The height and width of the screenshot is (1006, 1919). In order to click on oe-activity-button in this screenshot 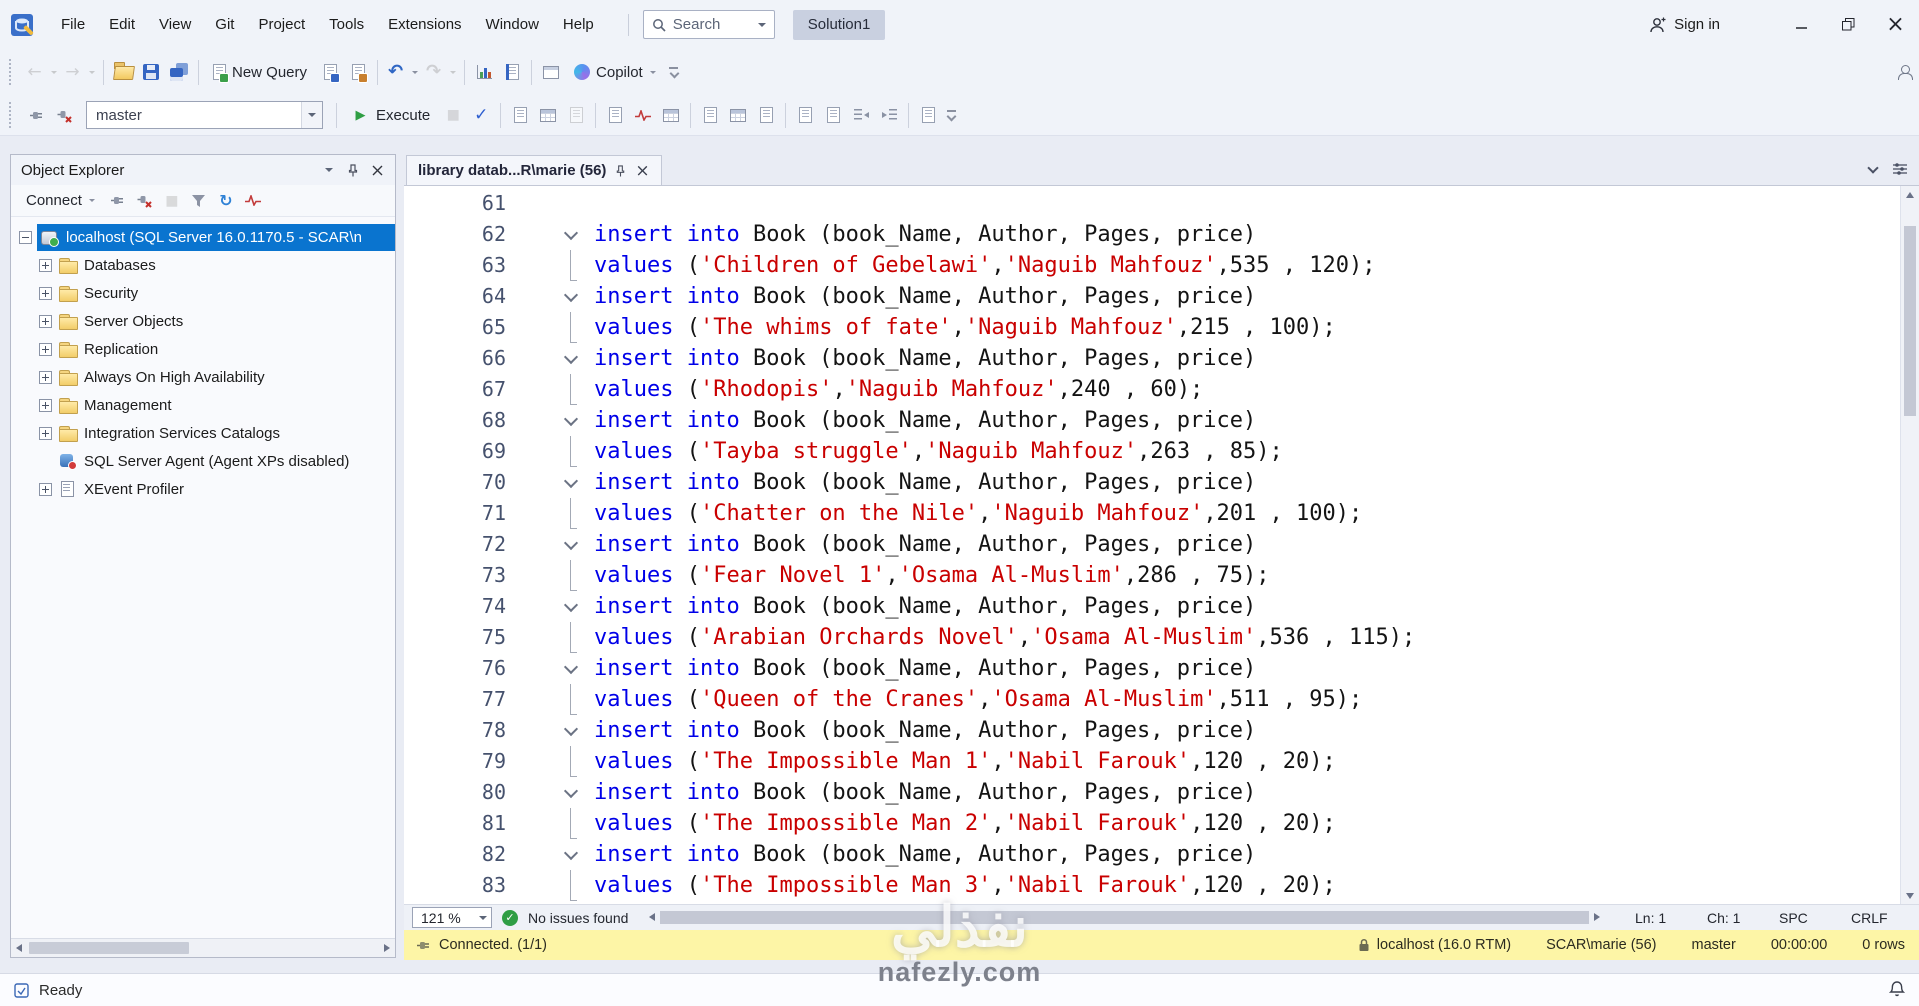, I will do `click(253, 201)`.